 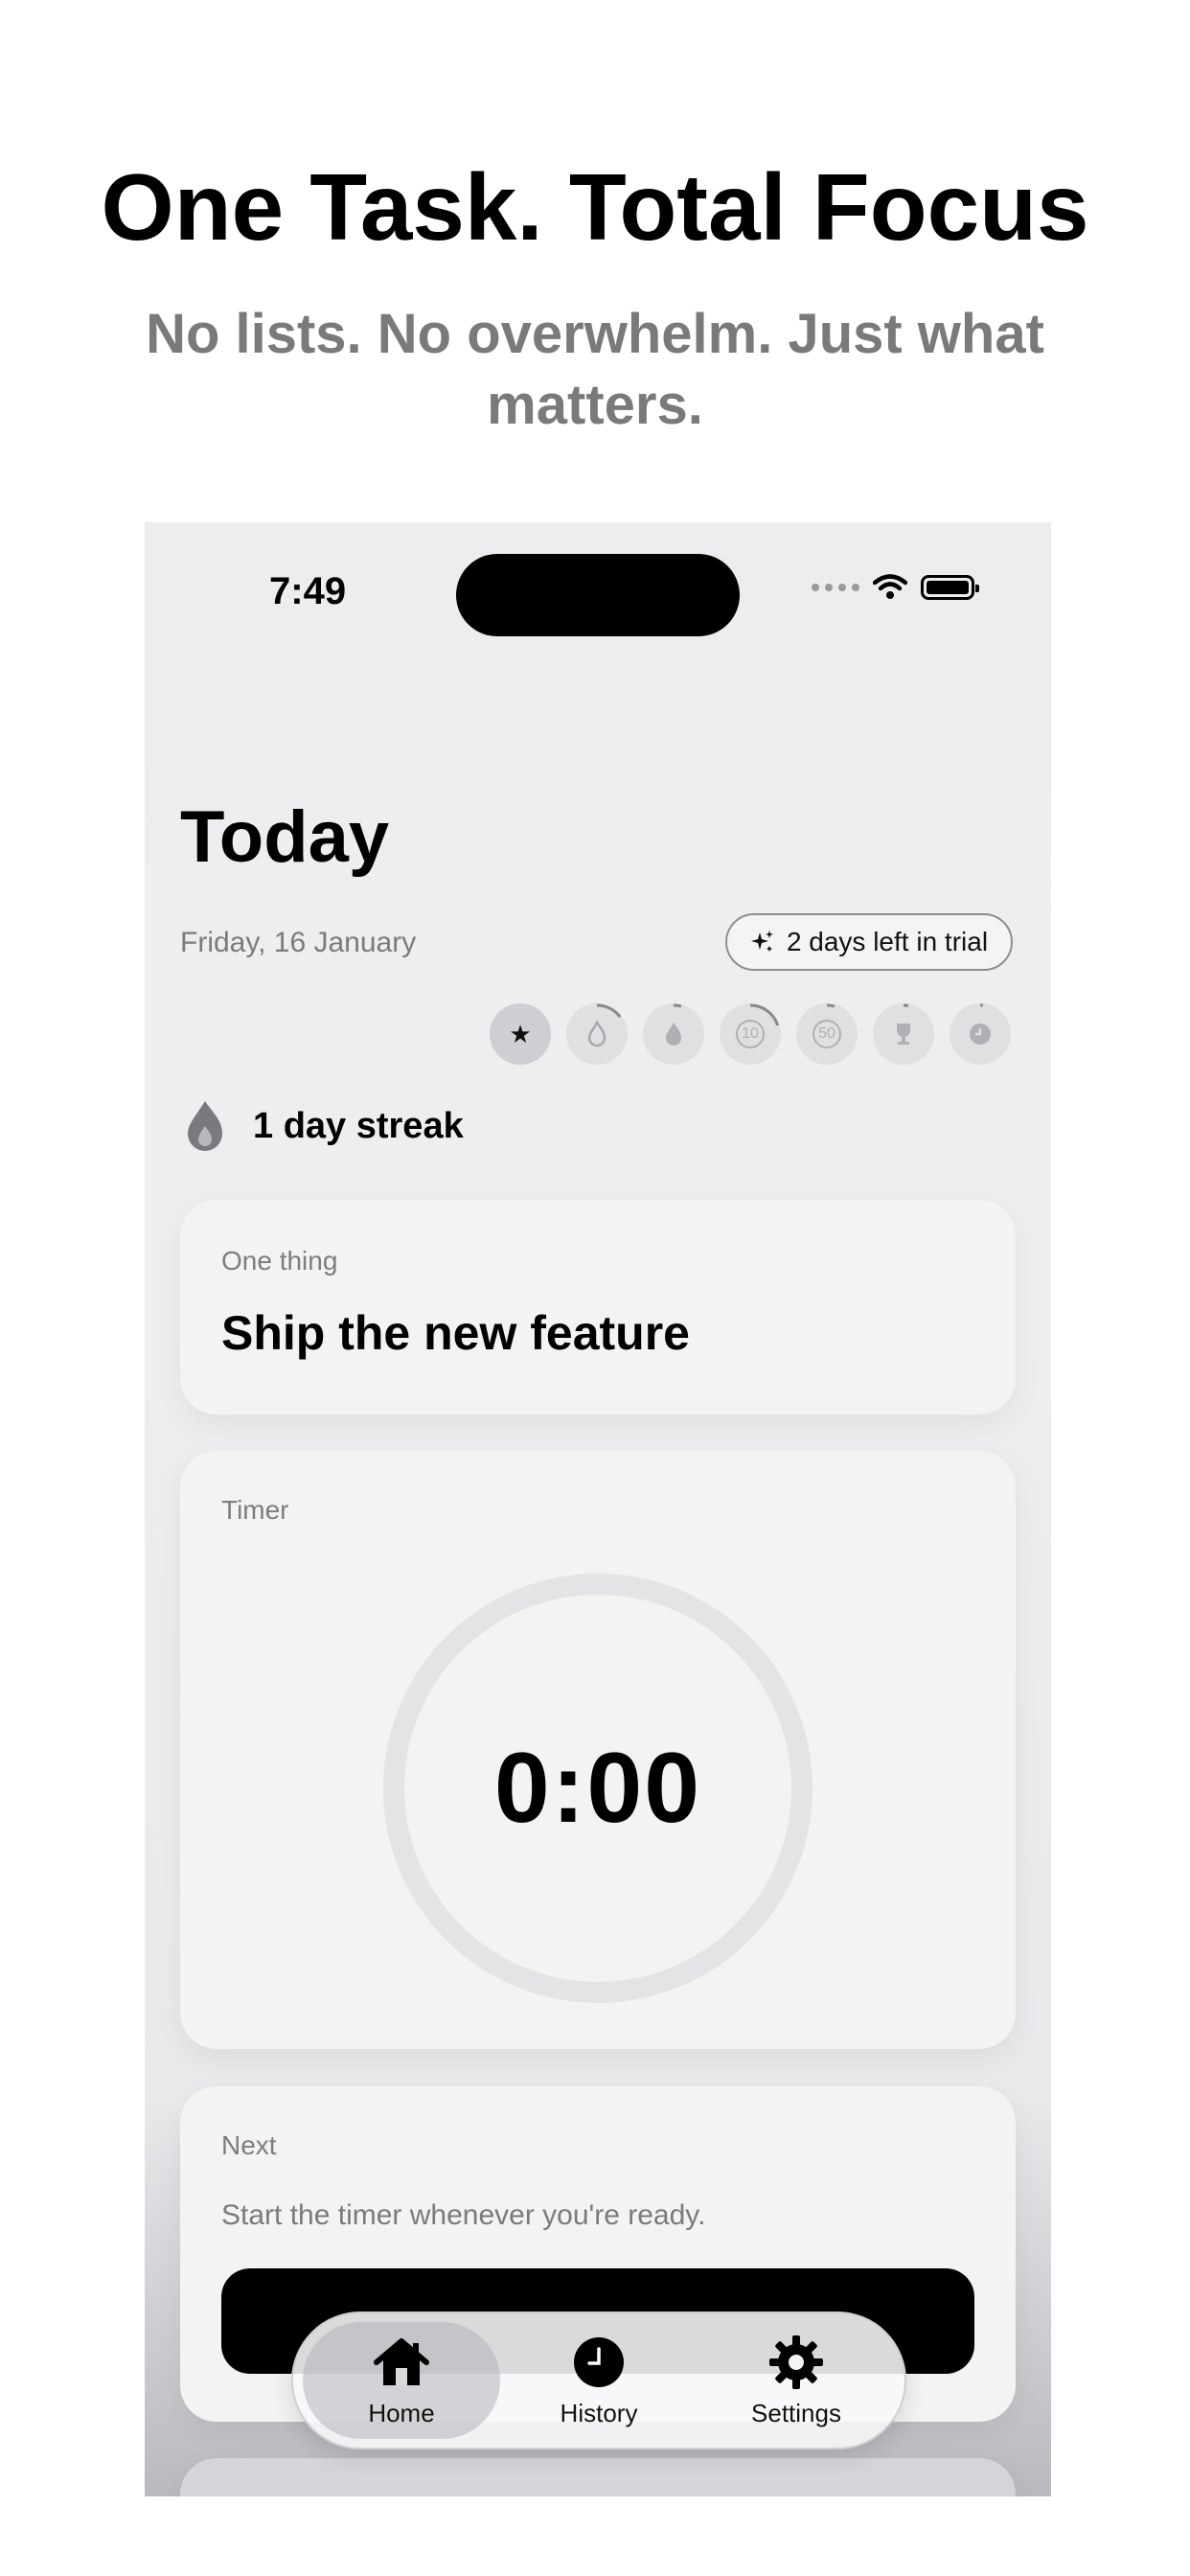 I want to click on task-card-label: One thing, so click(x=279, y=1261).